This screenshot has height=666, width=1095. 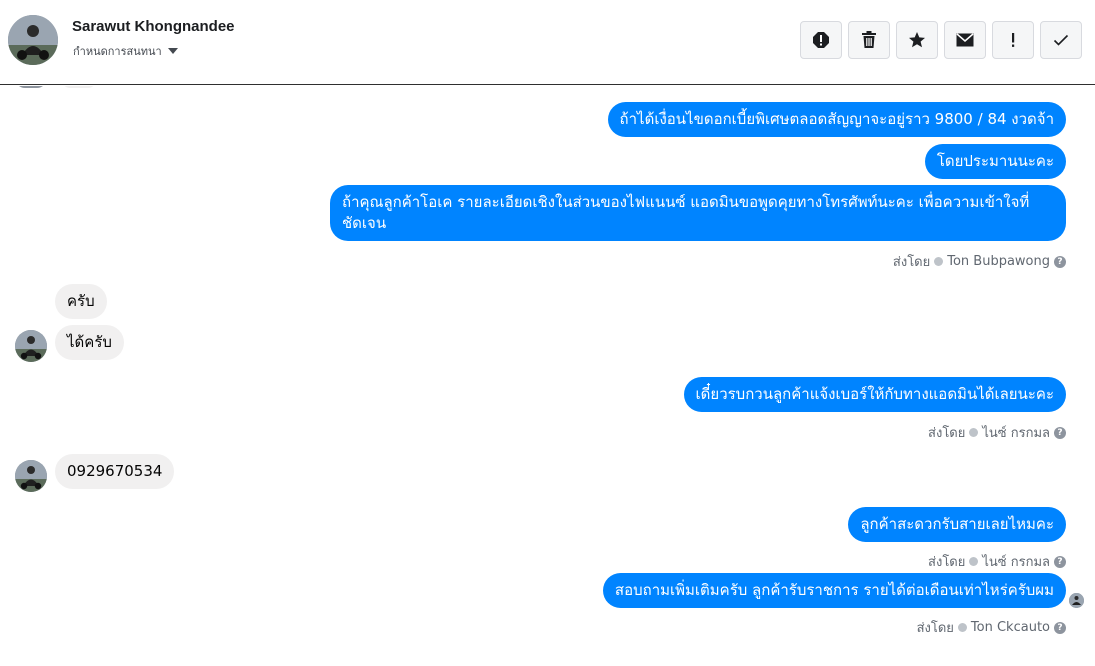 I want to click on star-button, so click(x=917, y=40).